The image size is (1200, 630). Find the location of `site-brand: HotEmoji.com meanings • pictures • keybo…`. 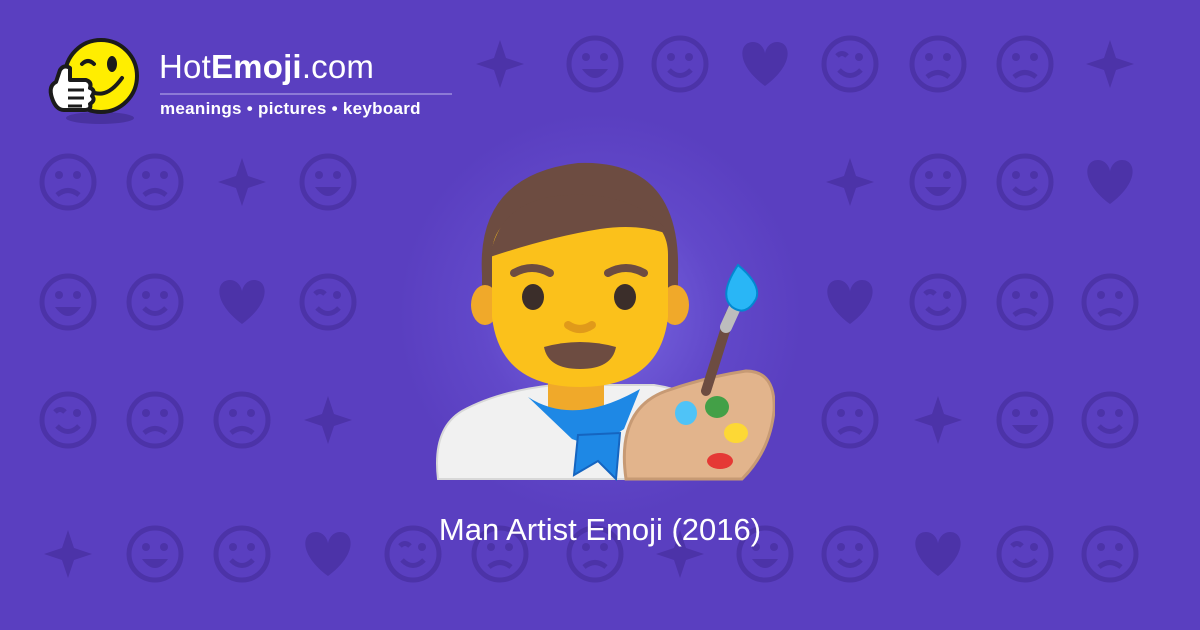

site-brand: HotEmoji.com meanings • pictures • keybo… is located at coordinates (253, 82).